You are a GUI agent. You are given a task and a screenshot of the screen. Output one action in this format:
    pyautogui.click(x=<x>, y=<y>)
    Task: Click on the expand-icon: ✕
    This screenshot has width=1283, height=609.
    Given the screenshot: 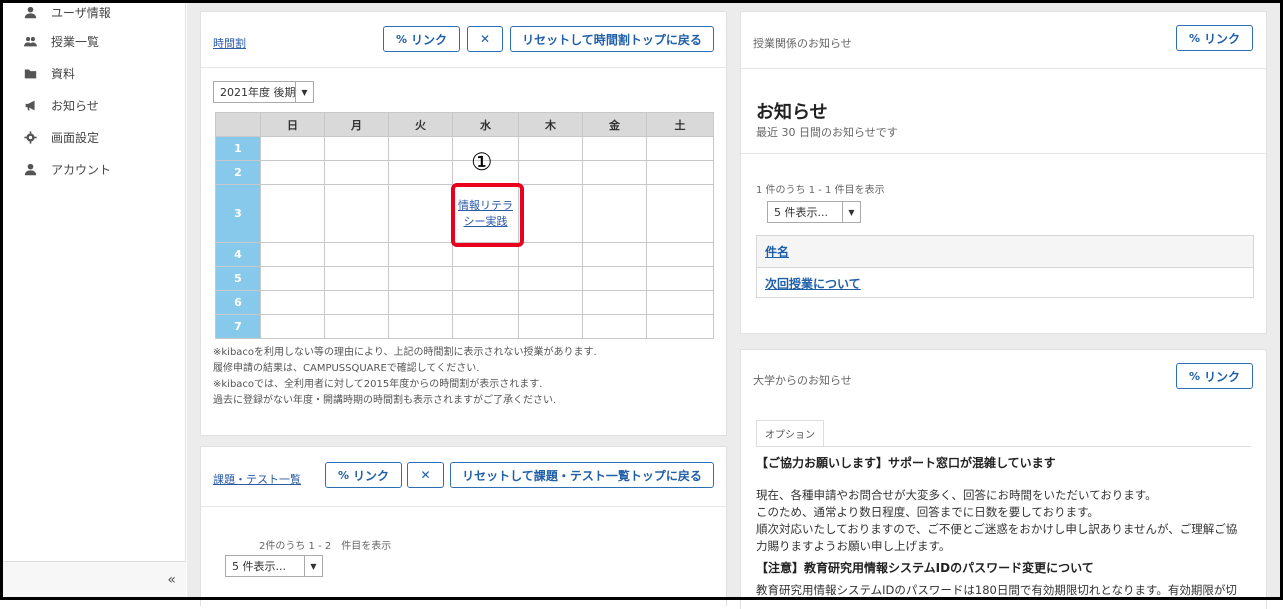 What is the action you would take?
    pyautogui.click(x=485, y=39)
    